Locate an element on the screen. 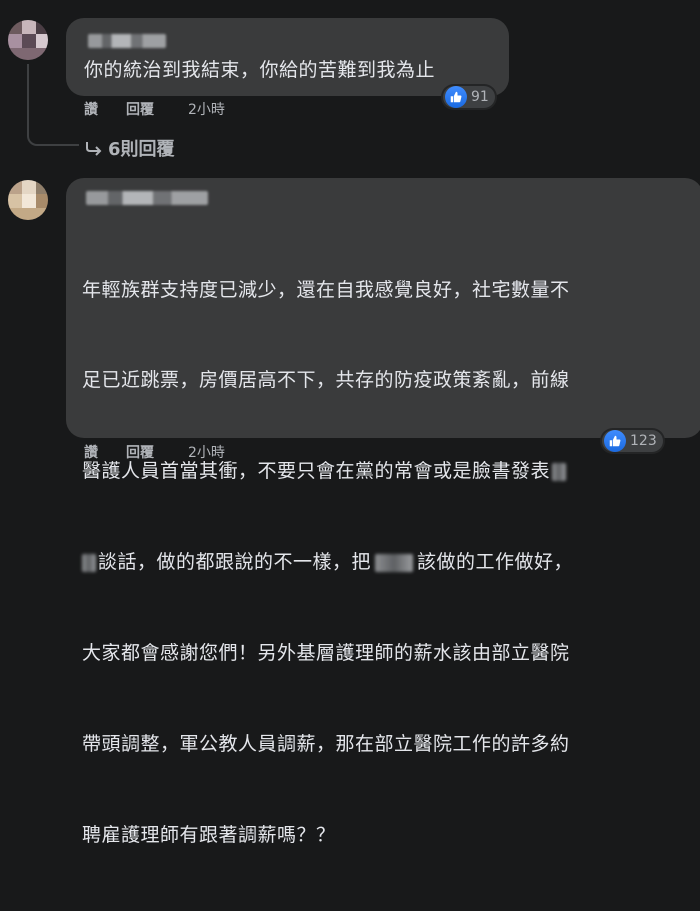 This screenshot has width=700, height=911. reply-arrow-icon is located at coordinates (94, 149).